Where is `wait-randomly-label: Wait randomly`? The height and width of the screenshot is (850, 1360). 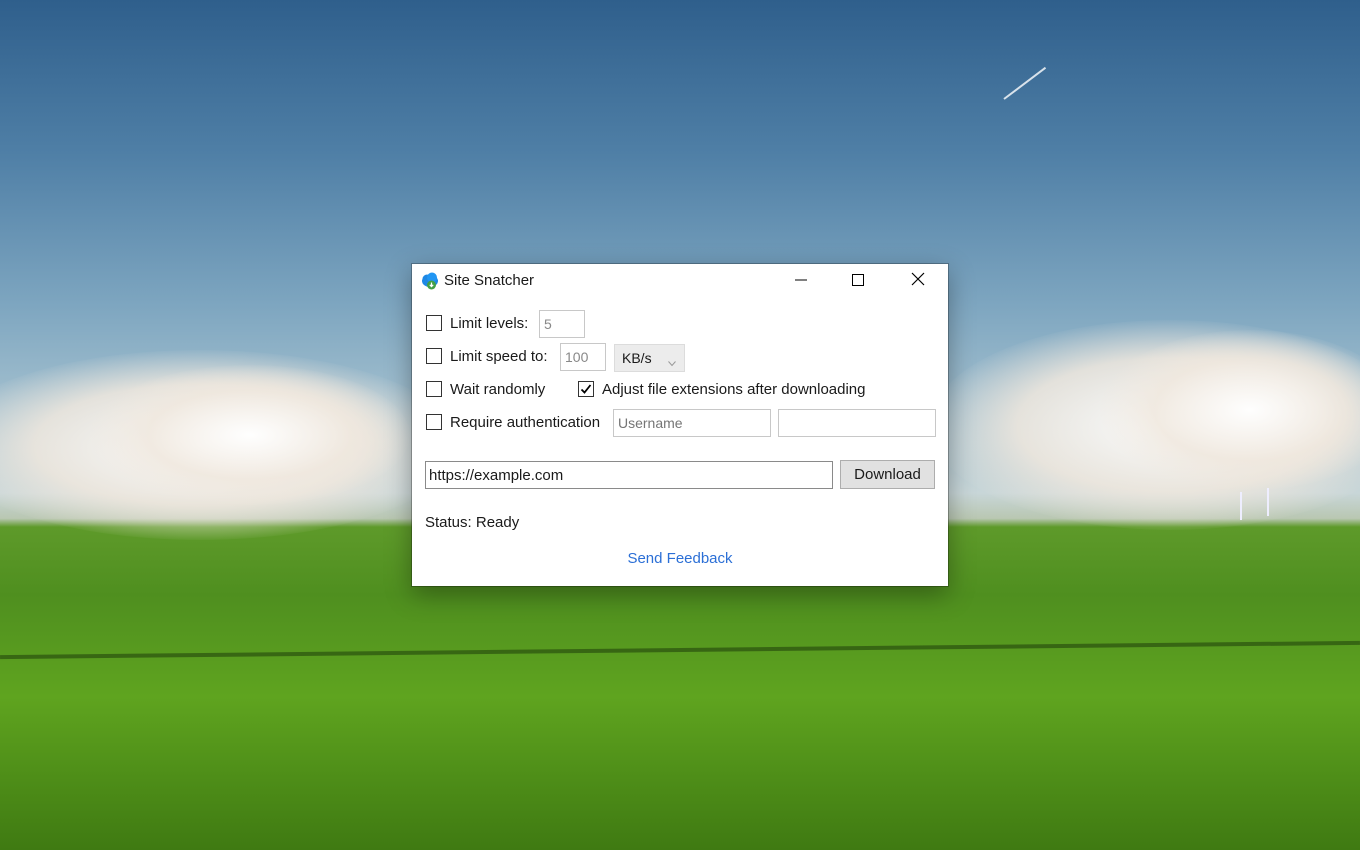
wait-randomly-label: Wait randomly is located at coordinates (498, 389).